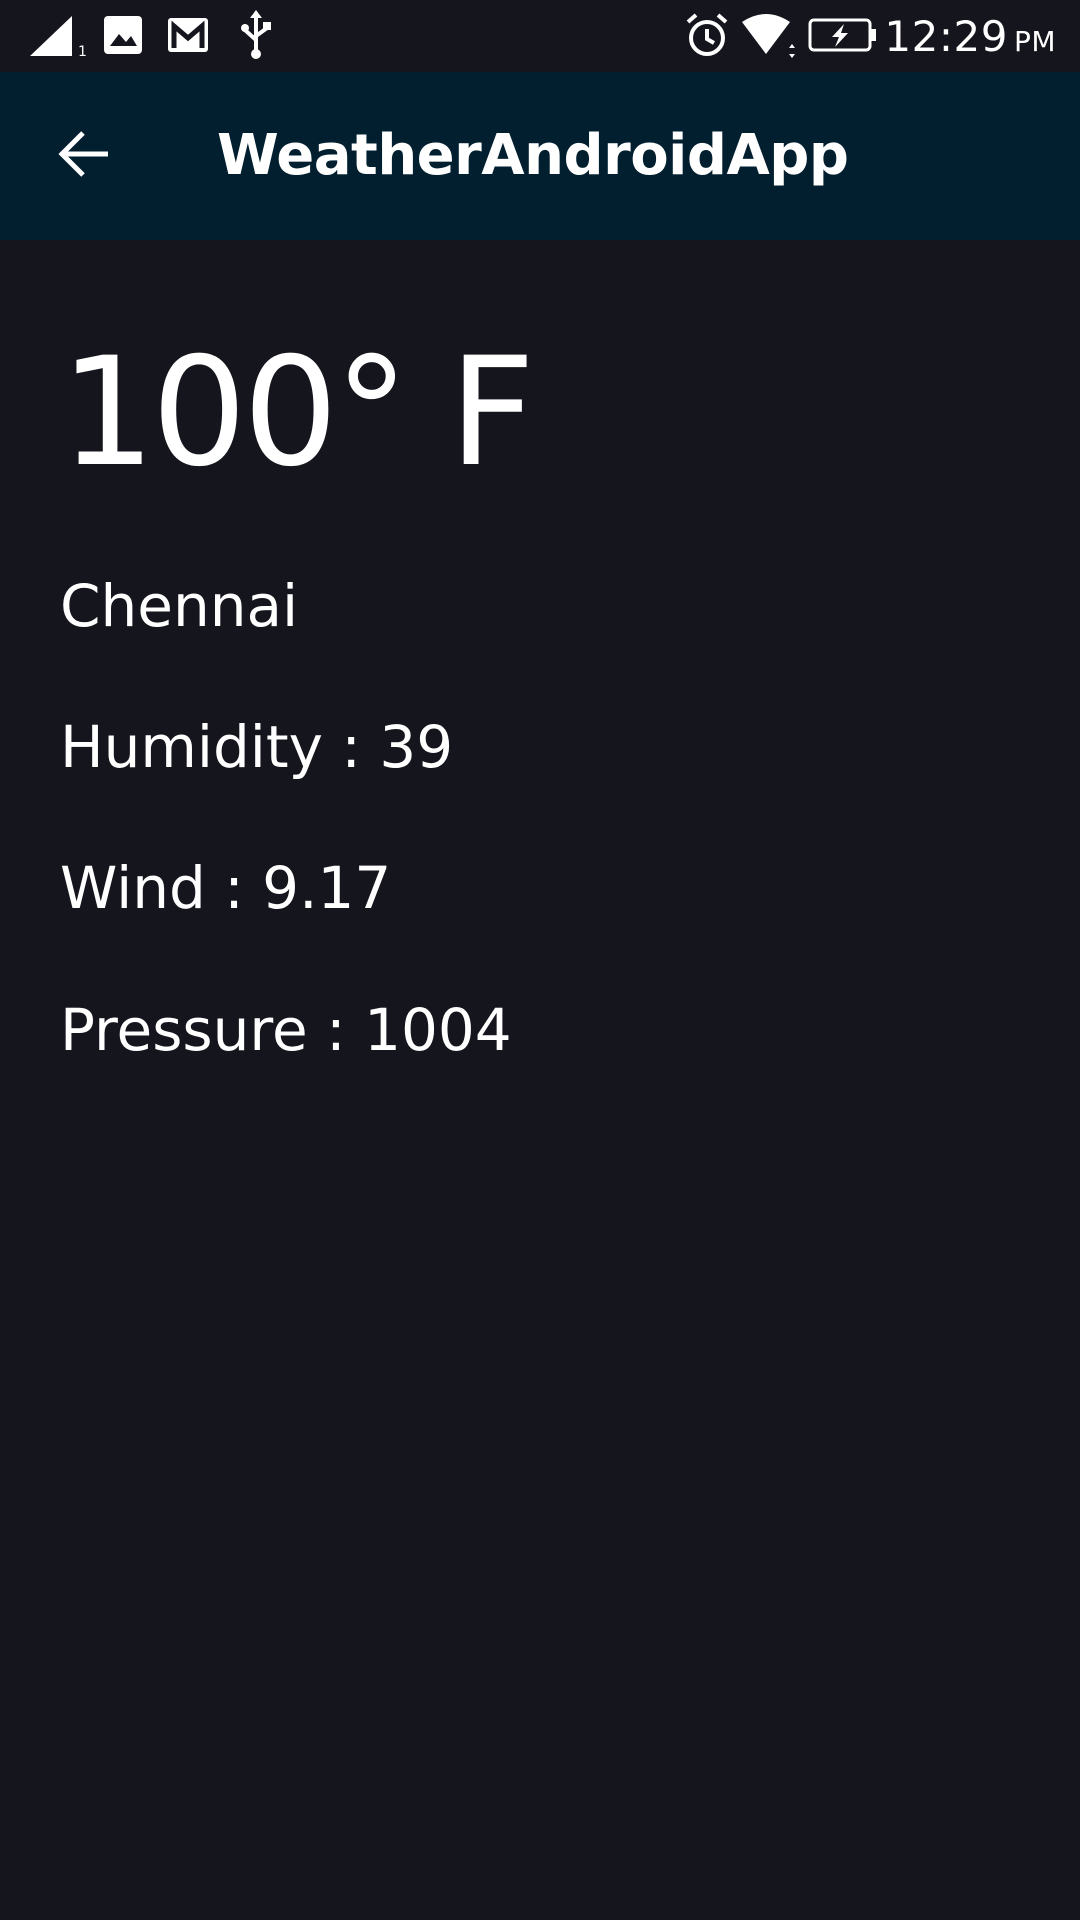 This screenshot has height=1920, width=1080. I want to click on usb-icon, so click(256, 35).